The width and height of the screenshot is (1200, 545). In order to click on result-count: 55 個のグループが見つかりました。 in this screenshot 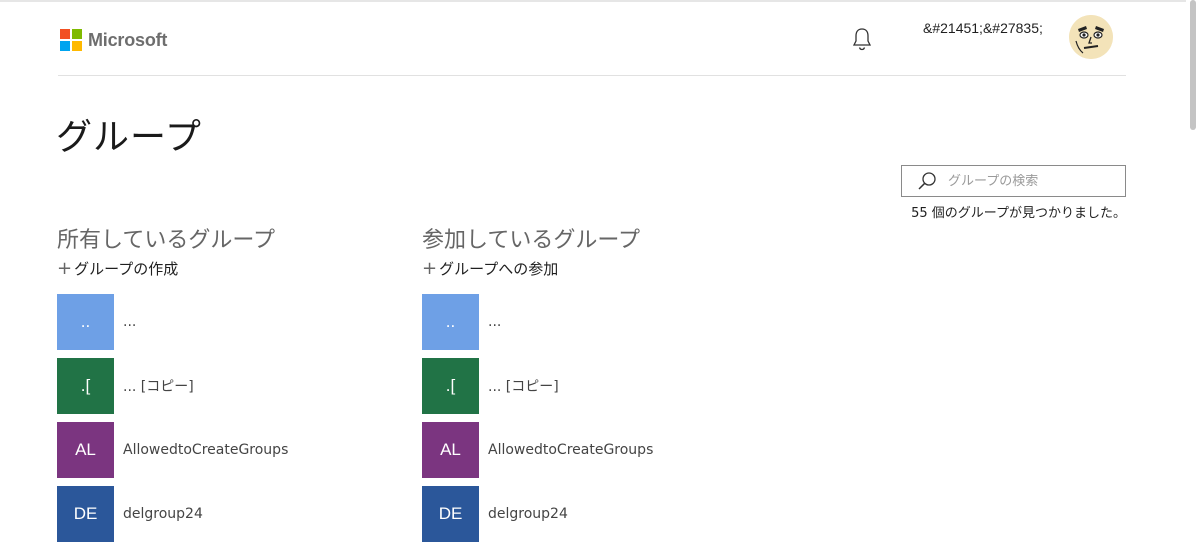, I will do `click(1018, 213)`.